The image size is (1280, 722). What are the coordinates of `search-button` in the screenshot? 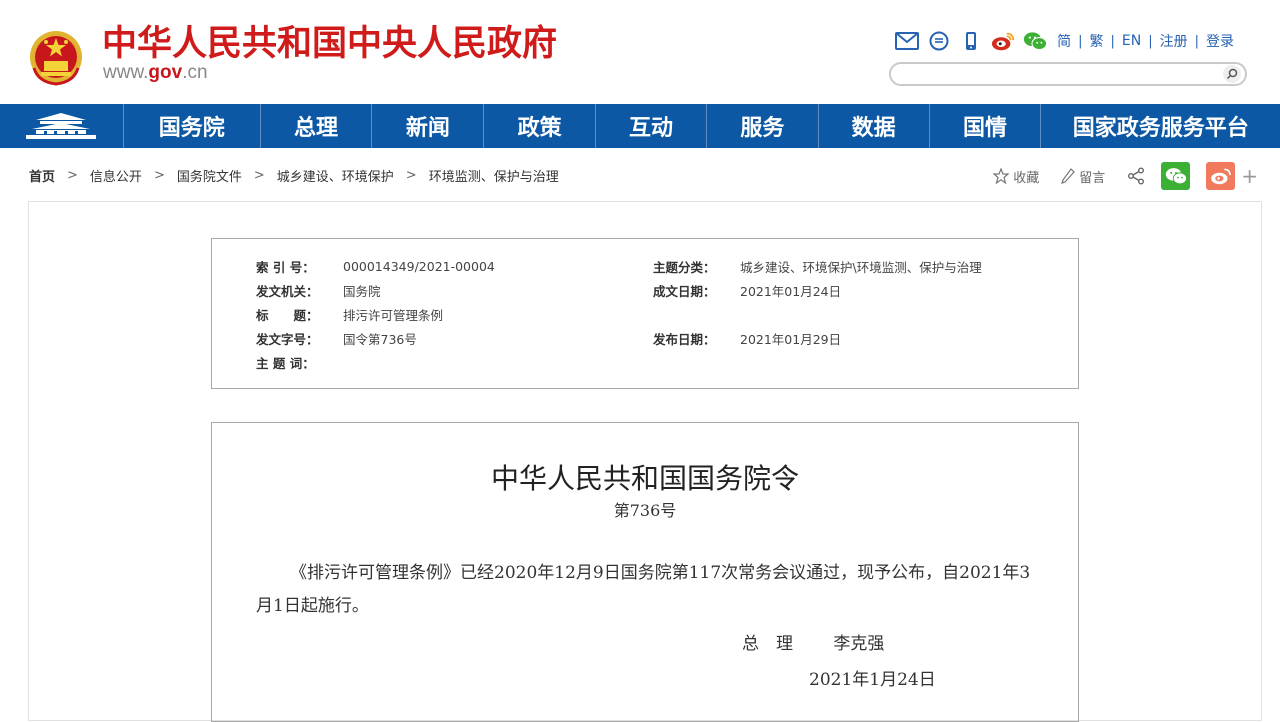 It's located at (1232, 74).